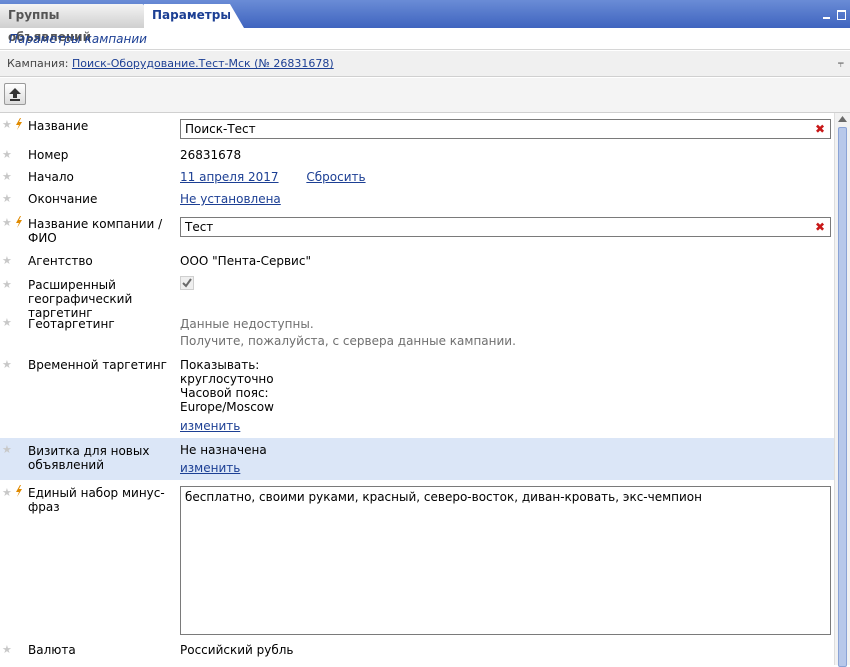 The image size is (850, 667). What do you see at coordinates (223, 450) in the screenshot?
I see `vcard-value: Не назначена` at bounding box center [223, 450].